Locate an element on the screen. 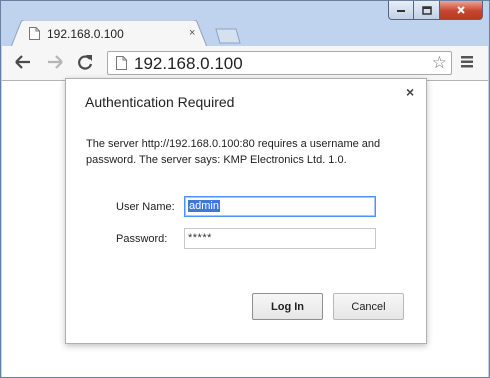 The height and width of the screenshot is (378, 490). minimize-icon is located at coordinates (401, 11).